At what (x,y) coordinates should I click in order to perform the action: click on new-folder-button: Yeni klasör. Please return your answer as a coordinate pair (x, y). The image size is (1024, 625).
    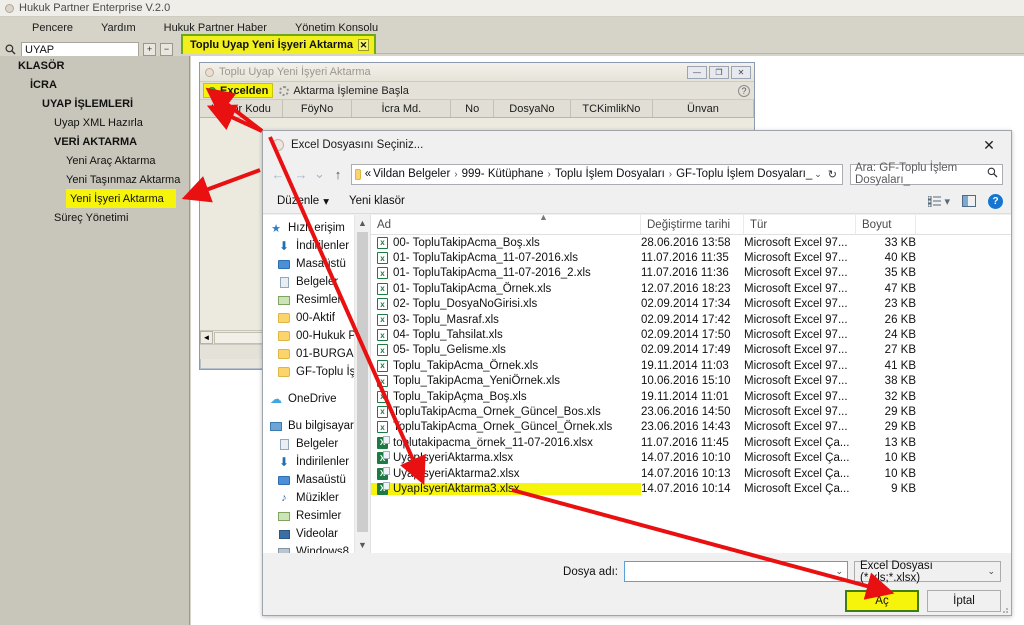
    Looking at the image, I should click on (377, 201).